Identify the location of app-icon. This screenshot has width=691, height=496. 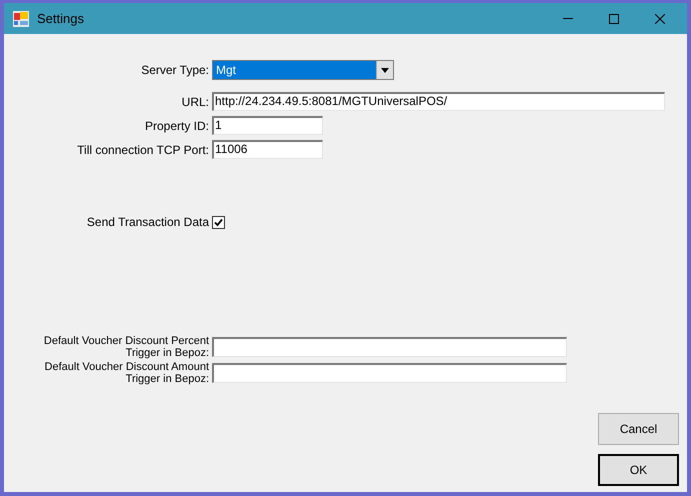
(21, 18).